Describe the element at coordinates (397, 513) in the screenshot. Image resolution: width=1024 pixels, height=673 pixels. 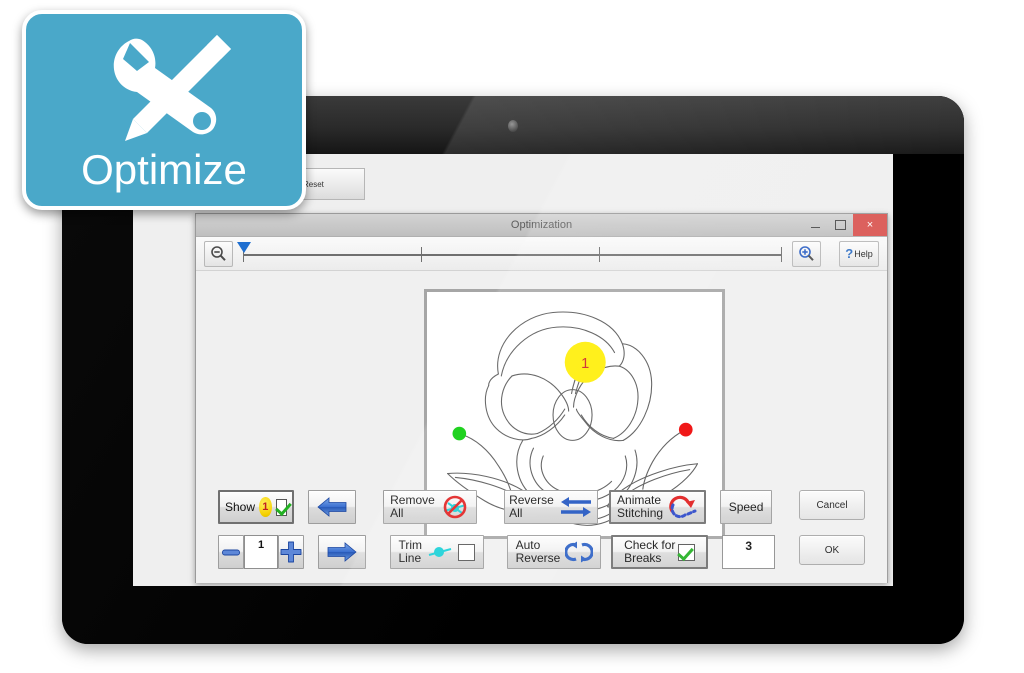
I see `remove-all-line2: All` at that location.